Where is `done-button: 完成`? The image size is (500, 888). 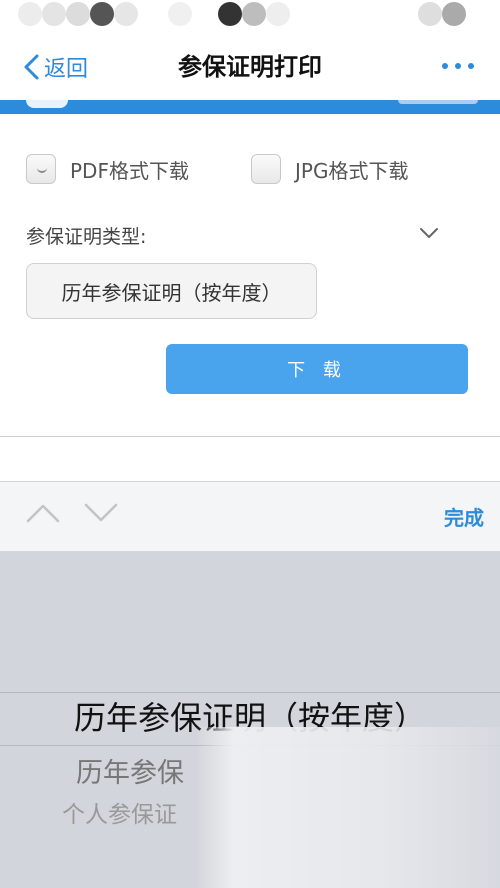
done-button: 完成 is located at coordinates (464, 516).